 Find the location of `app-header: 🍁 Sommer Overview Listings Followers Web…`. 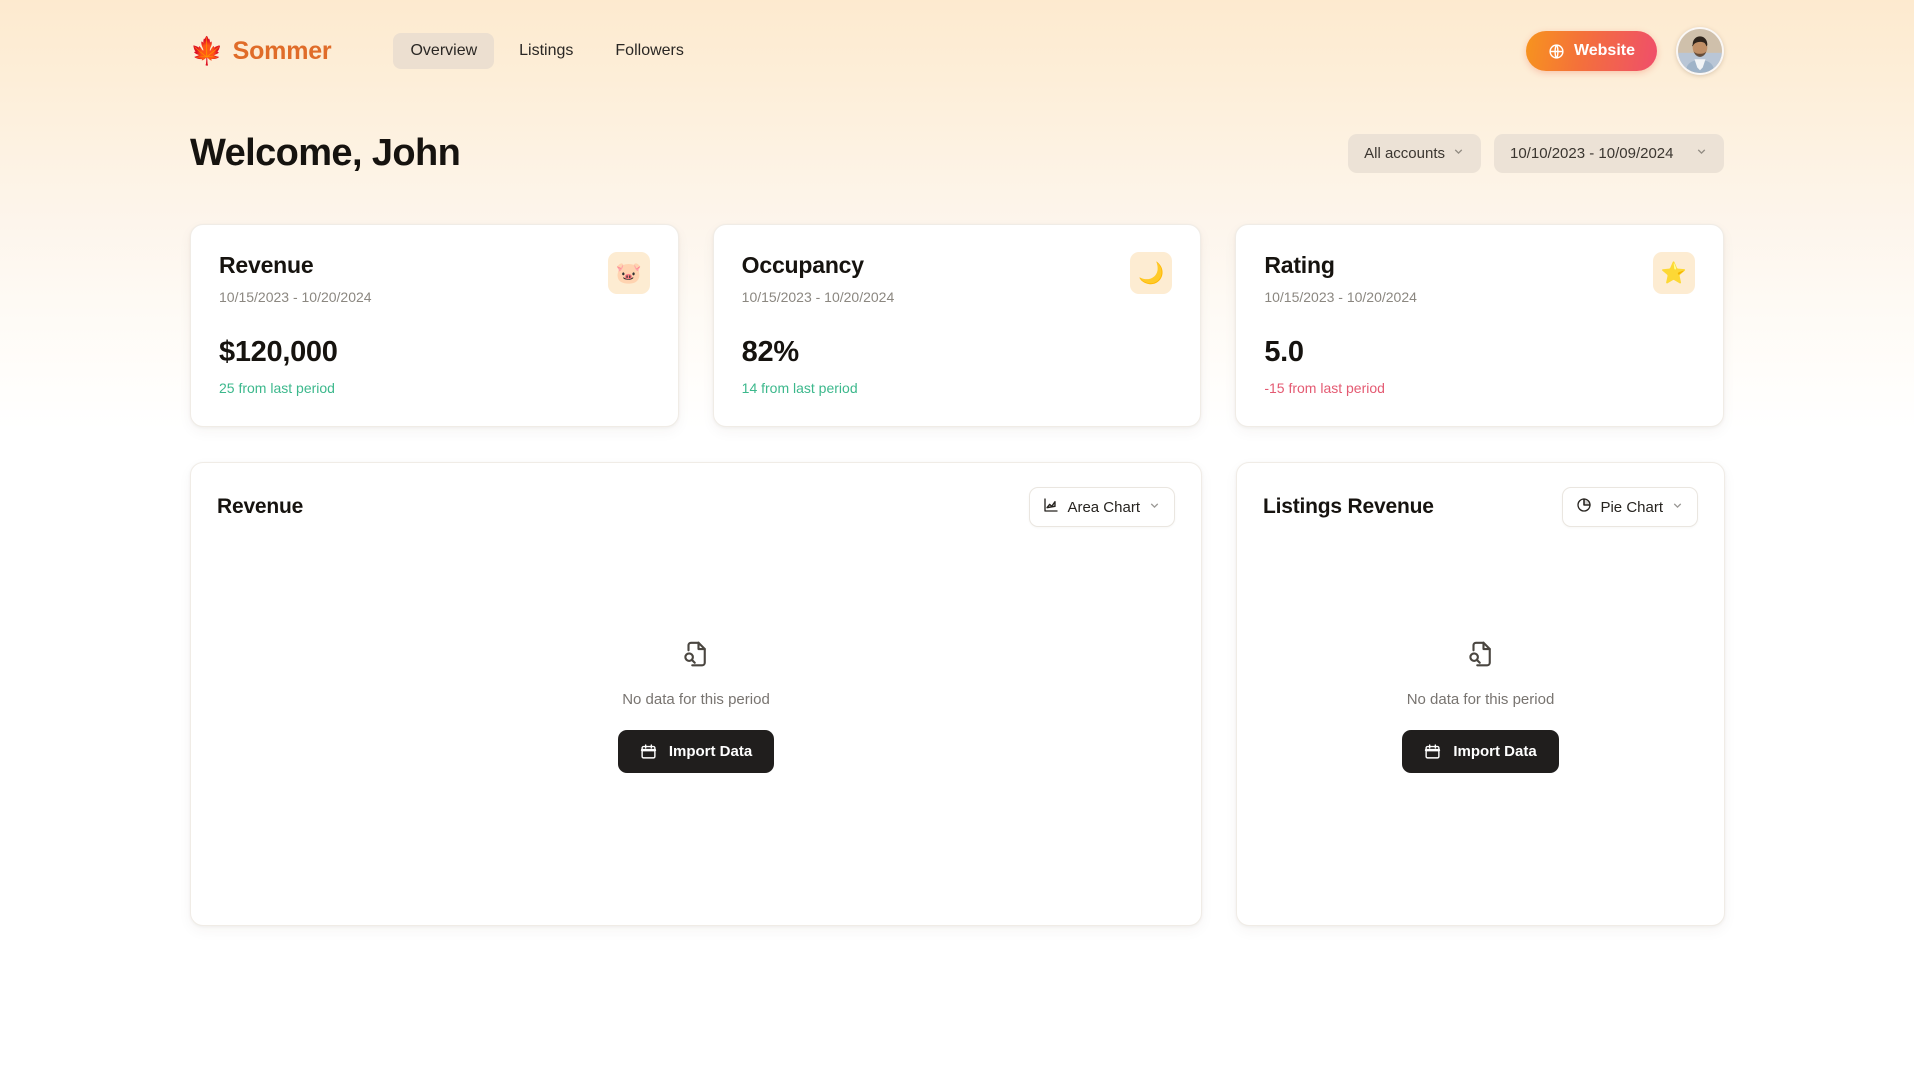

app-header: 🍁 Sommer Overview Listings Followers Web… is located at coordinates (957, 51).